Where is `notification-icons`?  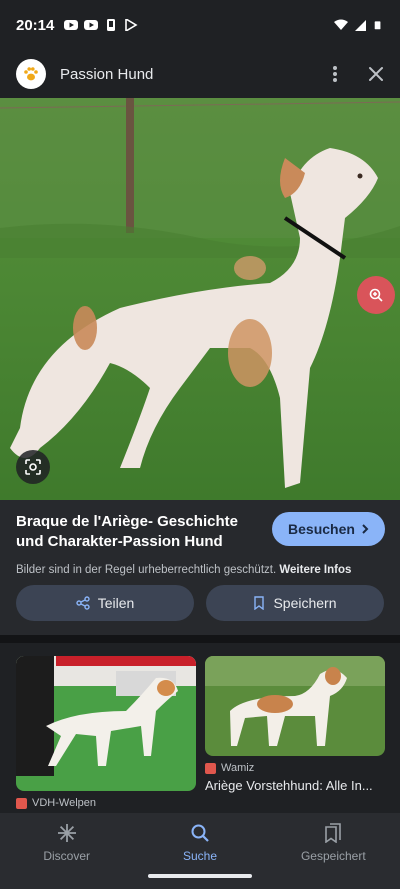 notification-icons is located at coordinates (101, 25).